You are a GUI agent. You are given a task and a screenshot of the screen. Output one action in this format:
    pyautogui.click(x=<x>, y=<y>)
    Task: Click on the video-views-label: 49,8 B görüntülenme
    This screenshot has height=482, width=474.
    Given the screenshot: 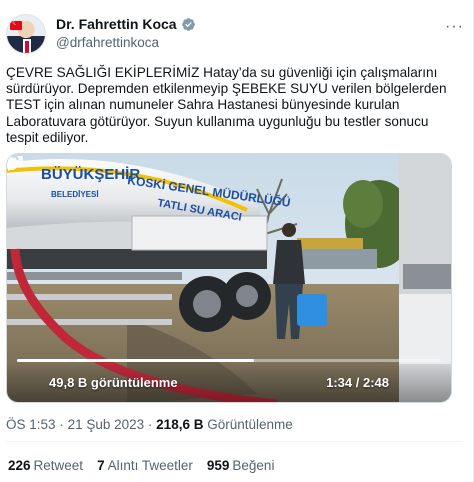 What is the action you would take?
    pyautogui.click(x=113, y=382)
    